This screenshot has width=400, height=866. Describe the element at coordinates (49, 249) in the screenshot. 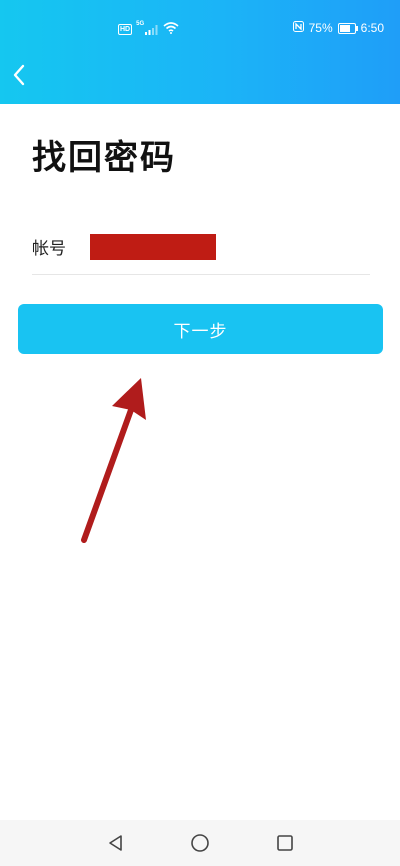

I see `account-label: 帐号` at that location.